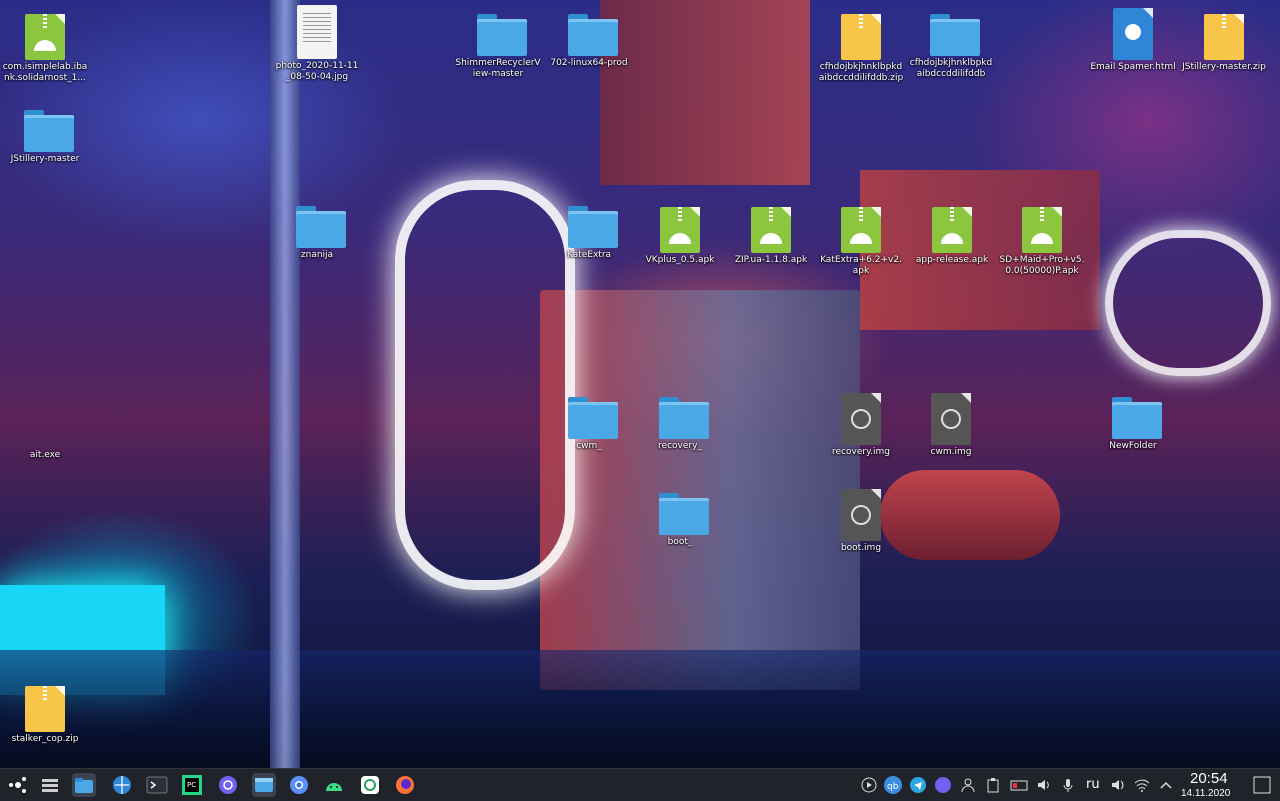 This screenshot has width=1280, height=801. What do you see at coordinates (317, 28) in the screenshot?
I see `image-preview-icon` at bounding box center [317, 28].